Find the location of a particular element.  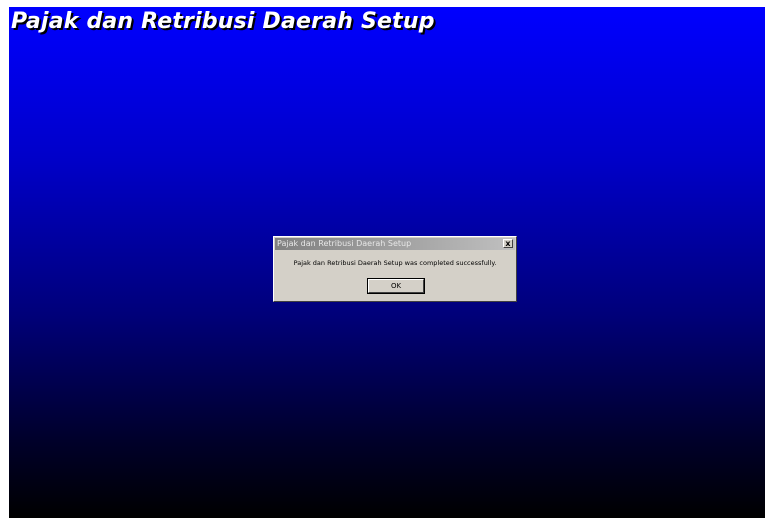

setup-title: Pajak dan Retribusi Daerah Setup is located at coordinates (223, 21).